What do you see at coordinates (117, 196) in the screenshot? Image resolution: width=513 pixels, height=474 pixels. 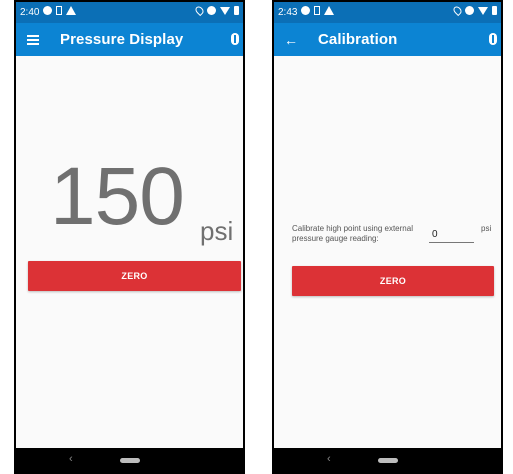 I see `pressure-reading-value: 150` at bounding box center [117, 196].